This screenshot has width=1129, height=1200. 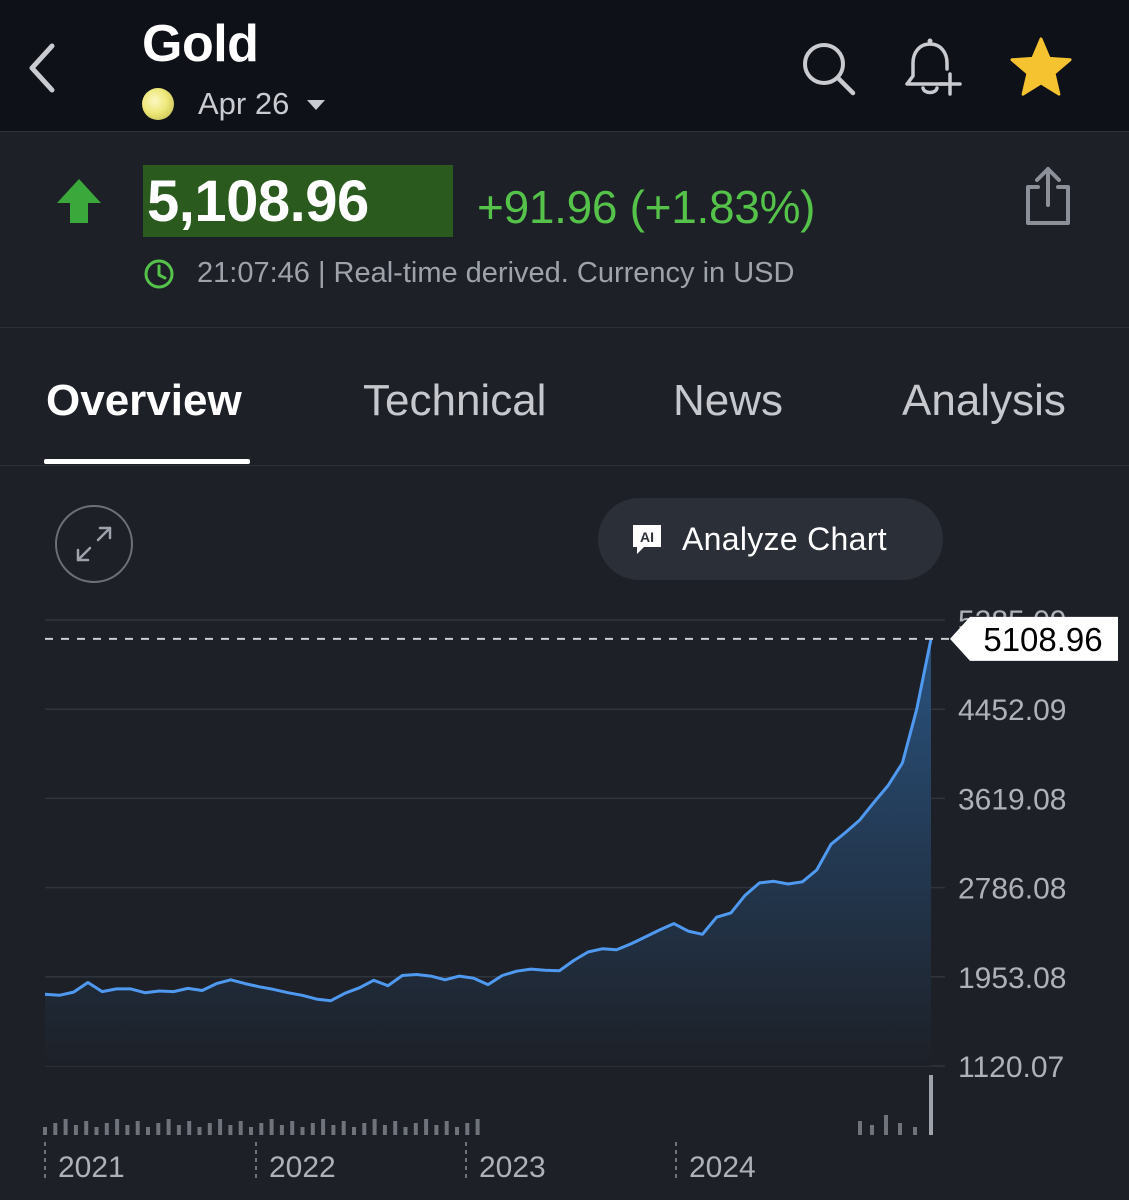 What do you see at coordinates (512, 1167) in the screenshot?
I see `x-tick-label: 2023` at bounding box center [512, 1167].